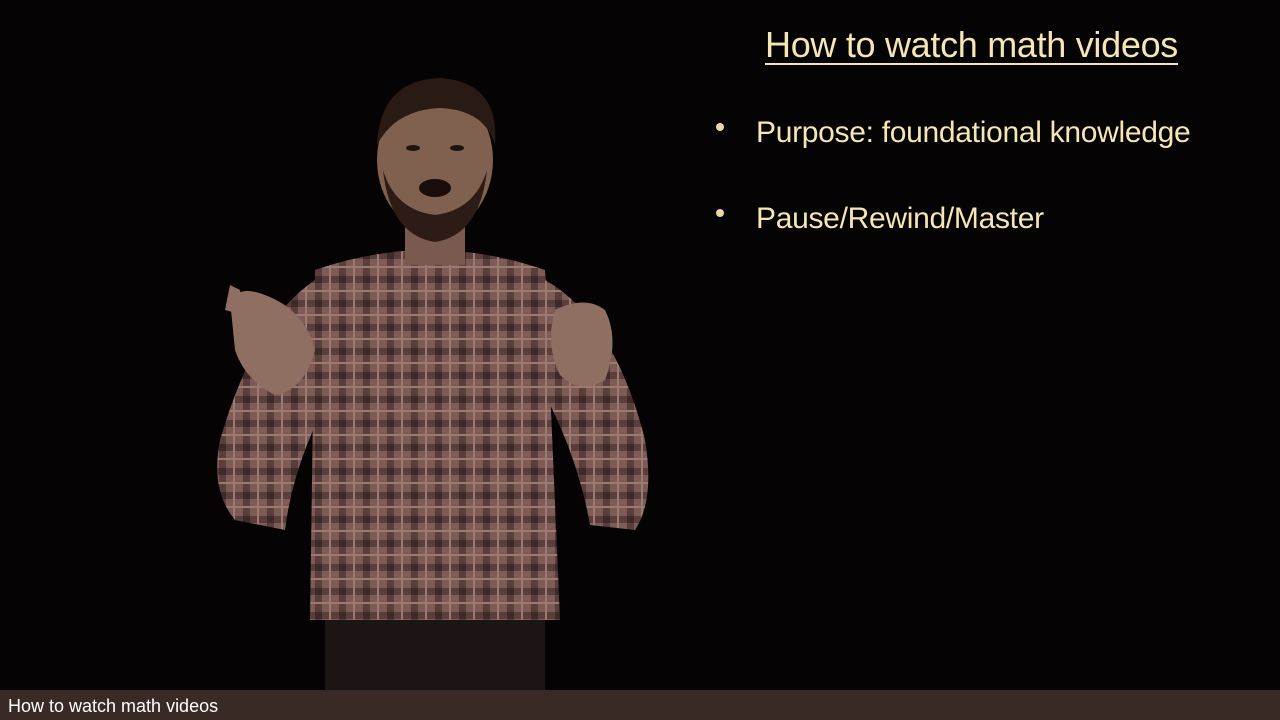 This screenshot has height=720, width=1280. I want to click on bullet-text: Pause/Rewind/Master, so click(900, 218).